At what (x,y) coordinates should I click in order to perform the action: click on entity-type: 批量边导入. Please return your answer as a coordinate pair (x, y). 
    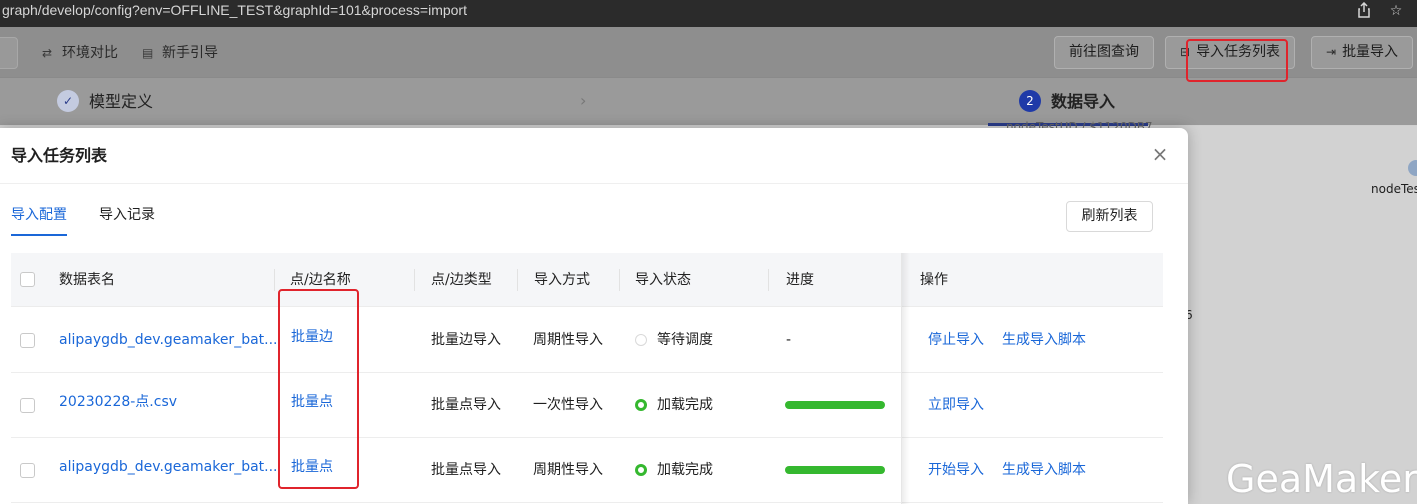
    Looking at the image, I should click on (466, 340).